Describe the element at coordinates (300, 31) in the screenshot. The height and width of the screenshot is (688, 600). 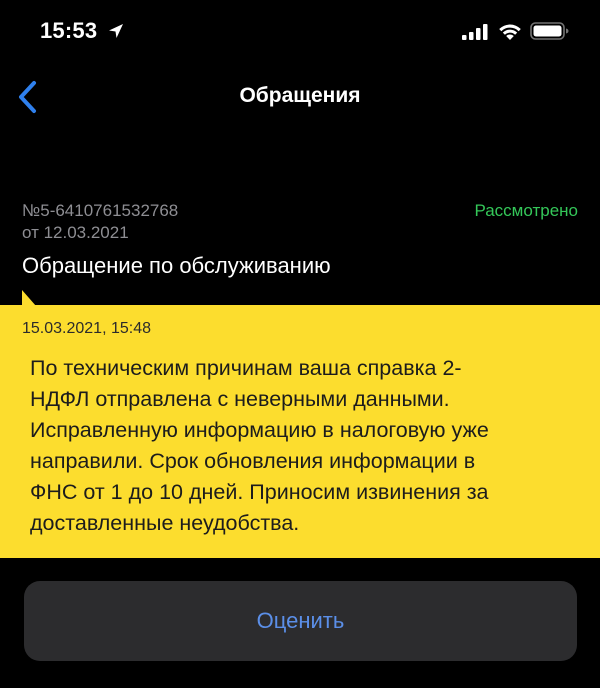
I see `status-bar: 15:53` at that location.